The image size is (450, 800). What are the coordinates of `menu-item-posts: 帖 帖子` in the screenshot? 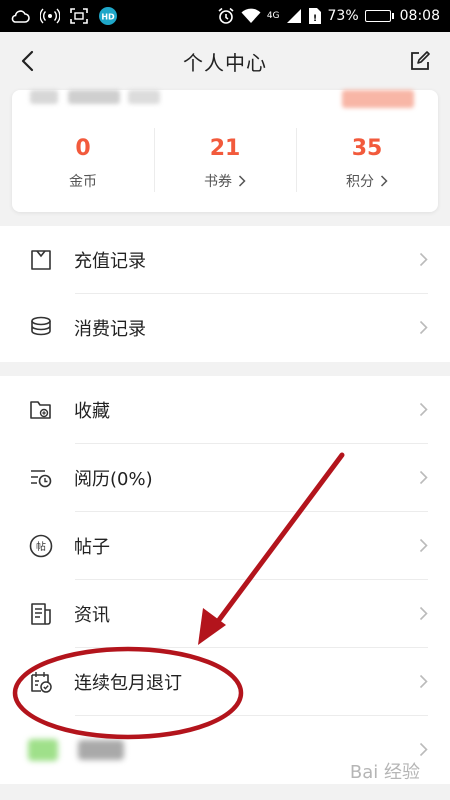 It's located at (225, 546).